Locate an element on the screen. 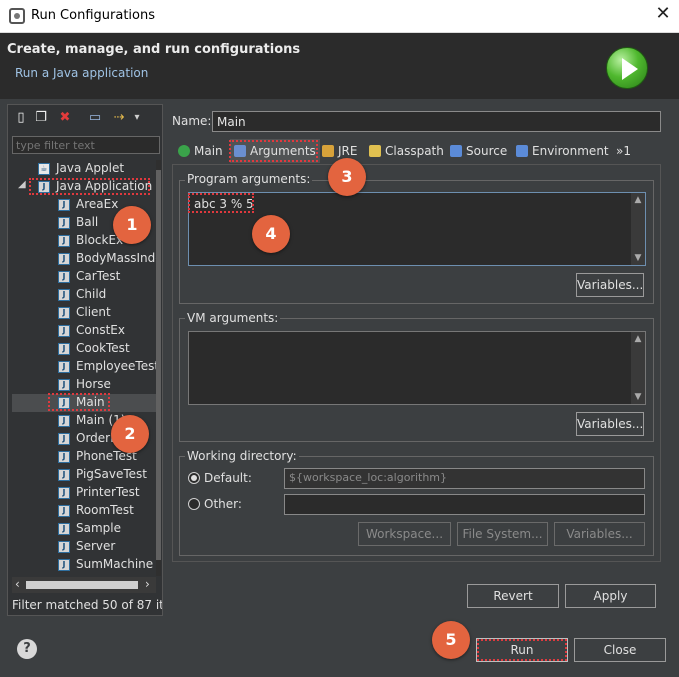  filter-status: Filter matched 50 of 87 items is located at coordinates (87, 605).